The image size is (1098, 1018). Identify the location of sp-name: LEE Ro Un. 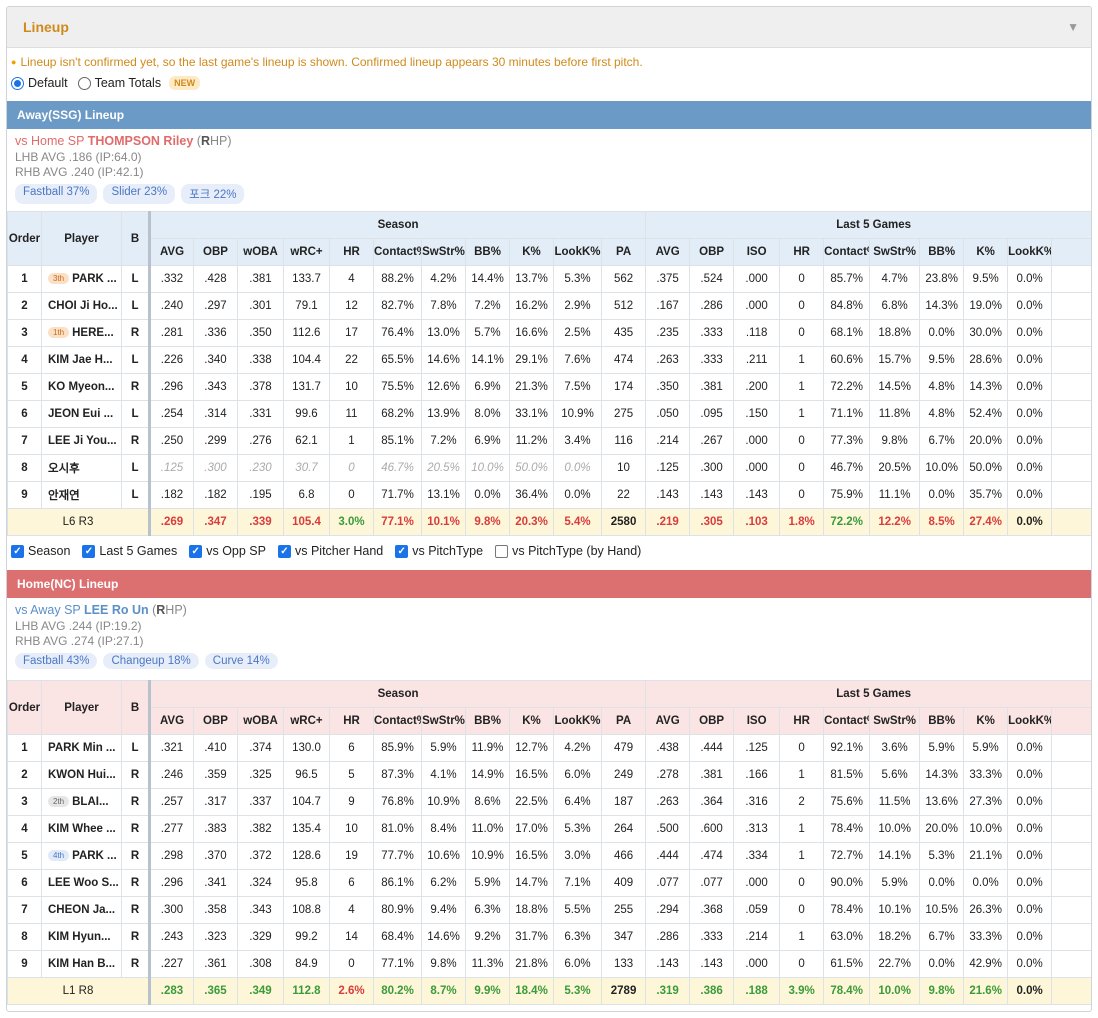
(116, 610).